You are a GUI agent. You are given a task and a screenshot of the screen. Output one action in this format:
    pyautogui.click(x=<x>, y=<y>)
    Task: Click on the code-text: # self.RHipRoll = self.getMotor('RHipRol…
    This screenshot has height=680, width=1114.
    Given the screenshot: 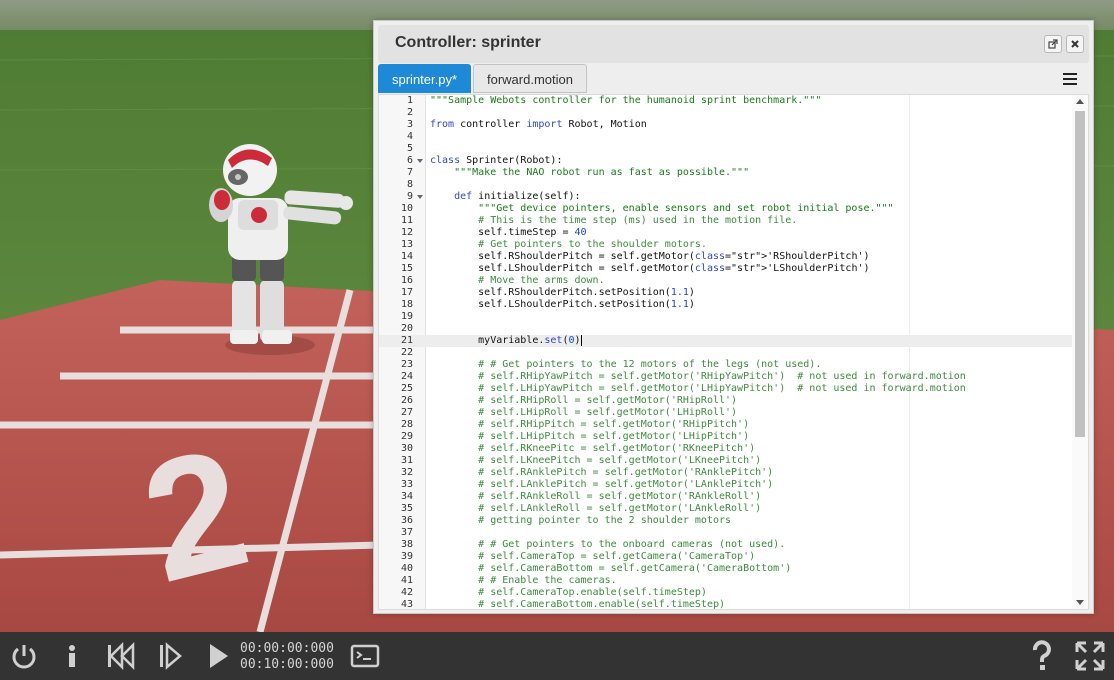 What is the action you would take?
    pyautogui.click(x=584, y=400)
    